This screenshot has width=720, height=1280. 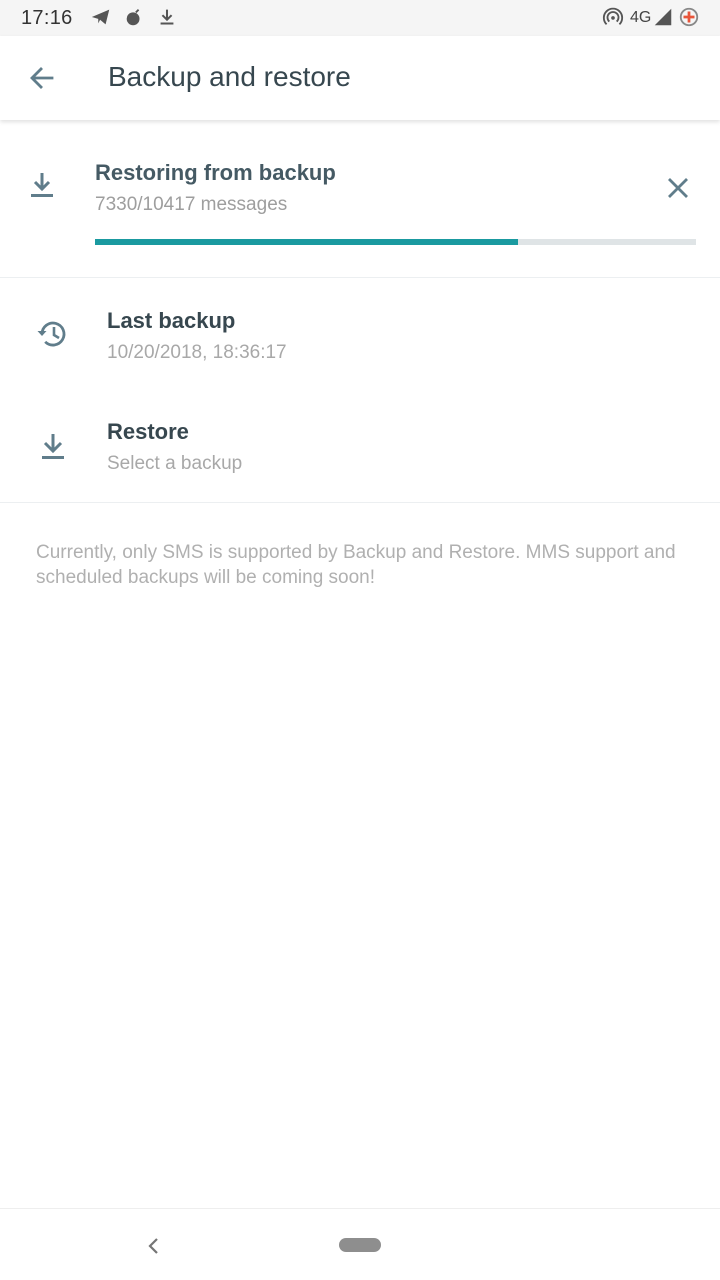 I want to click on telegram-icon, so click(x=100, y=17).